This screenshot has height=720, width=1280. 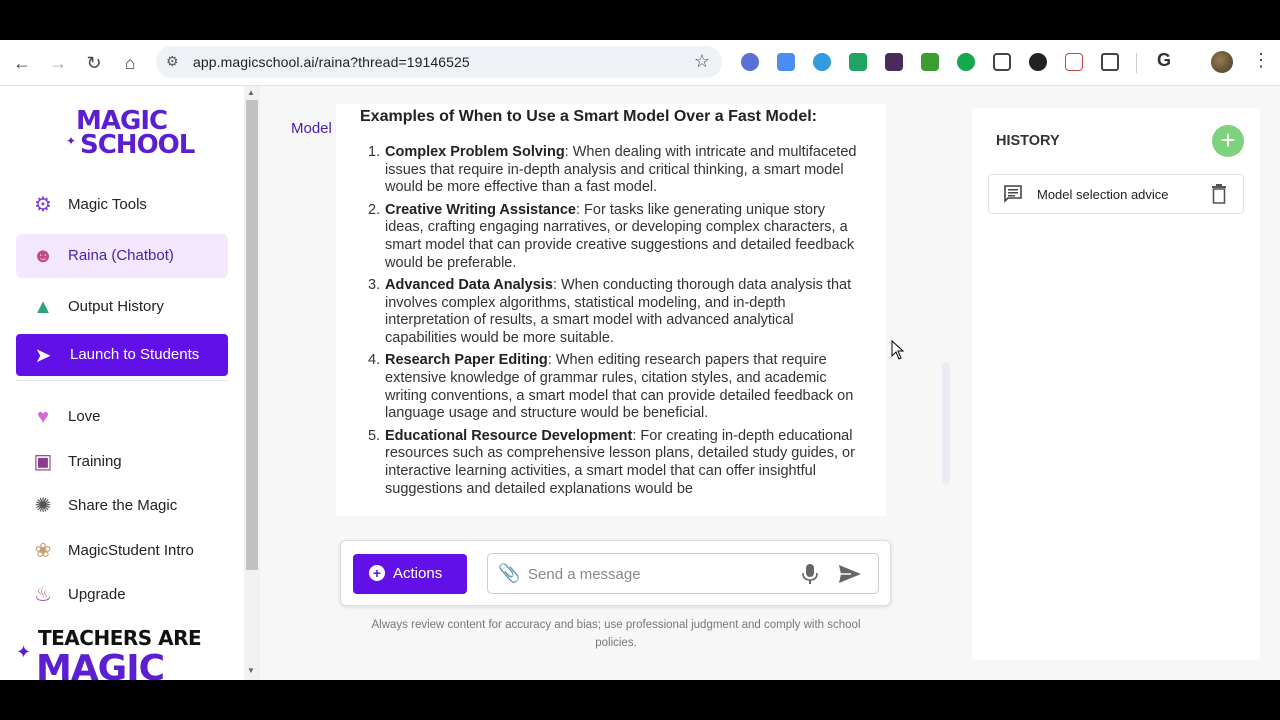 What do you see at coordinates (663, 574) in the screenshot?
I see `message-input` at bounding box center [663, 574].